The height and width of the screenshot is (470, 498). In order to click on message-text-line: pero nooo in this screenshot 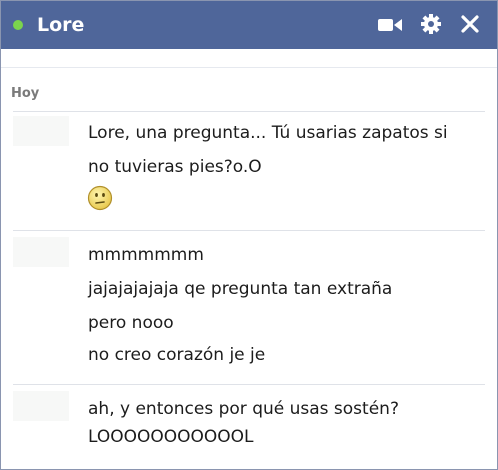, I will do `click(131, 323)`.